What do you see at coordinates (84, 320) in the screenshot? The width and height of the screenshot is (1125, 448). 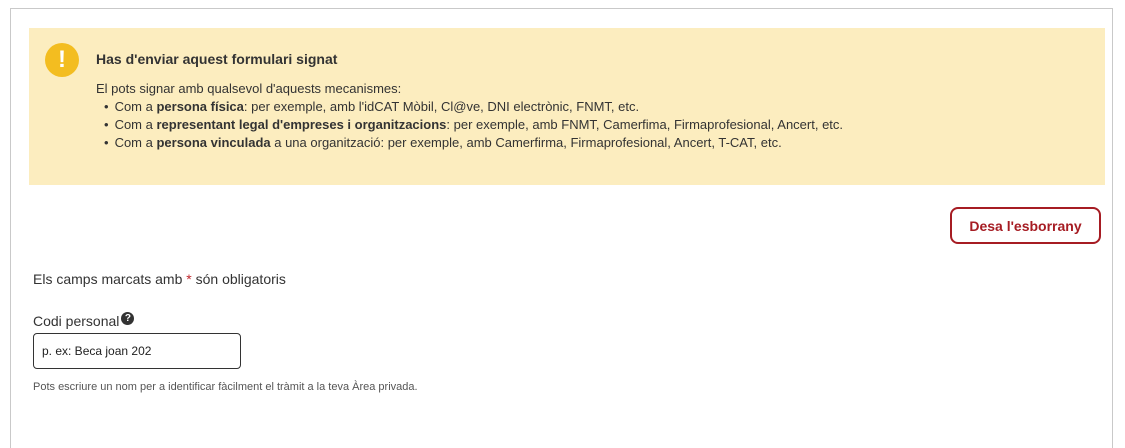 I see `personal-code-label: Codi personal ?` at bounding box center [84, 320].